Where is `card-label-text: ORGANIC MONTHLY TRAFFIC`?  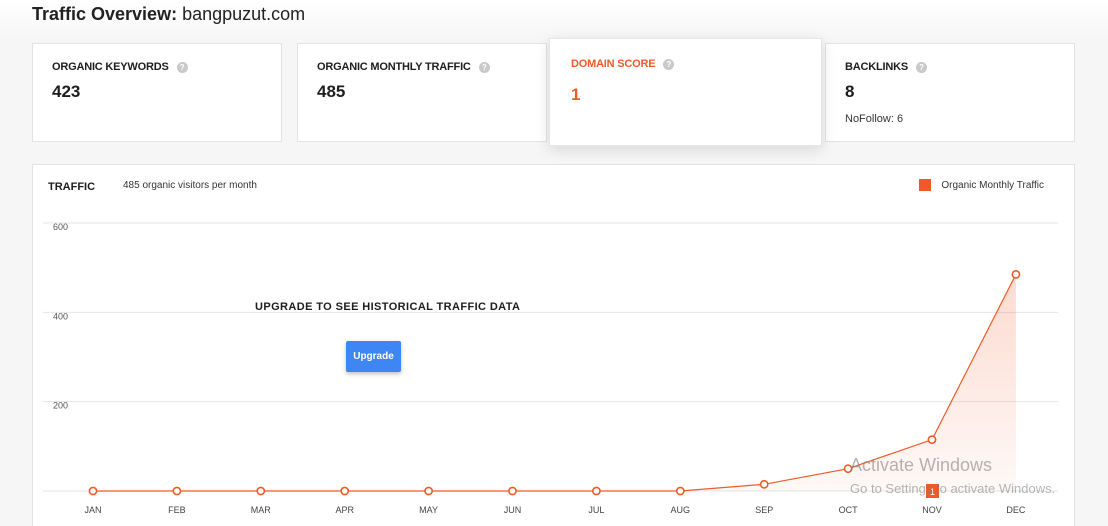 card-label-text: ORGANIC MONTHLY TRAFFIC is located at coordinates (394, 67).